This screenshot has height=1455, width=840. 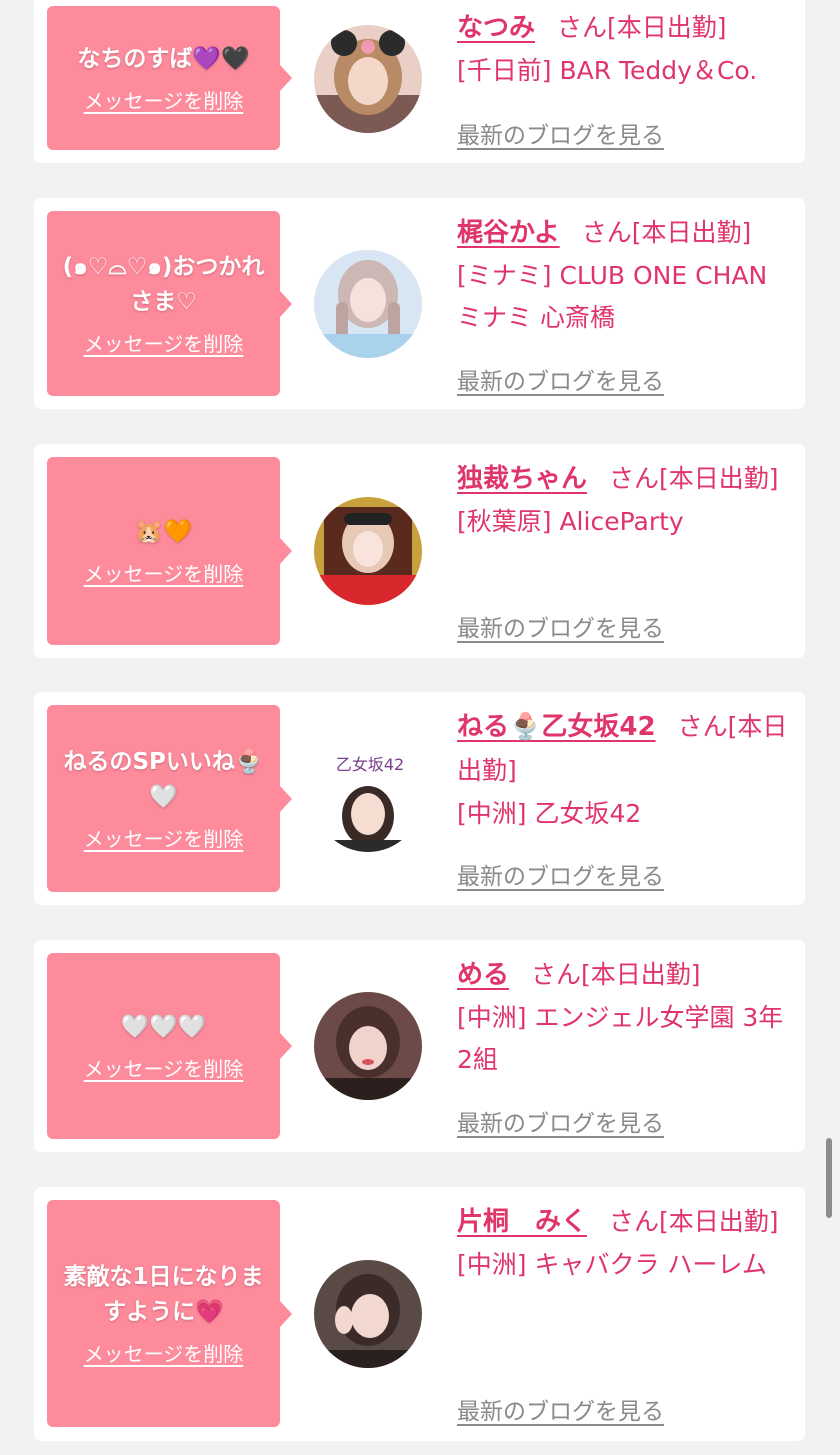 I want to click on shop-name: [千日前] BAR Teddy＆Co., so click(x=607, y=70).